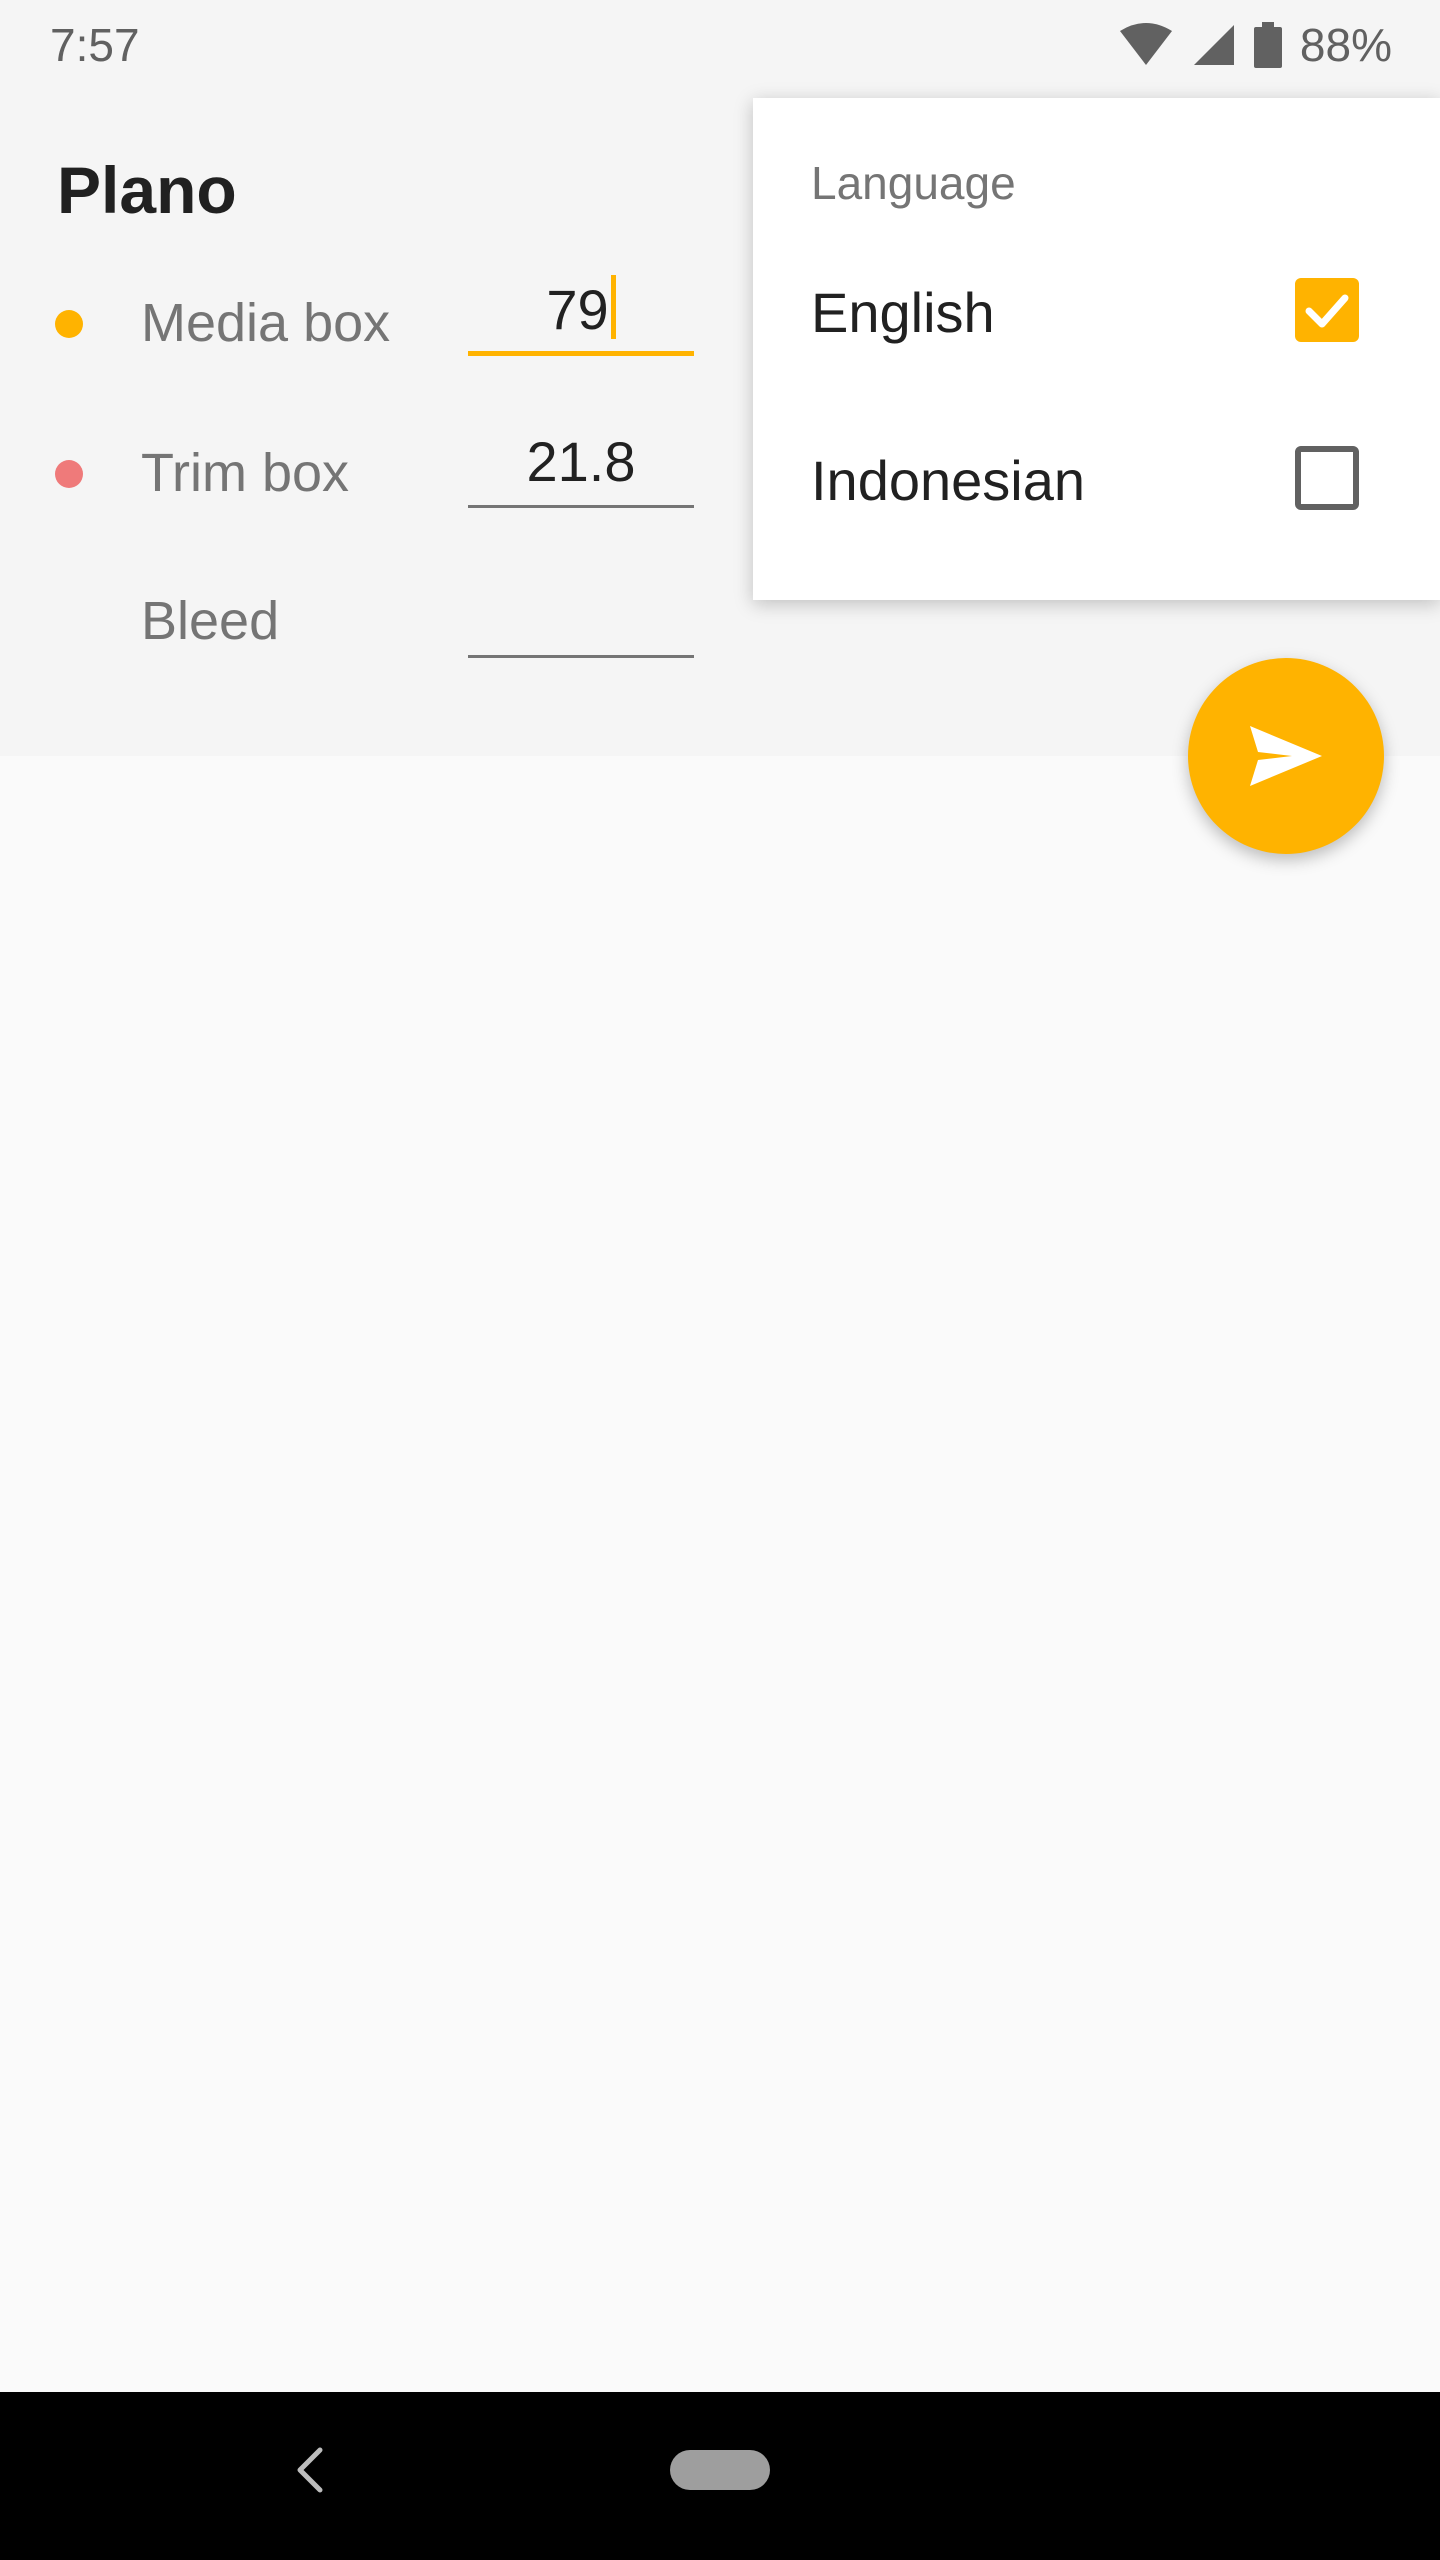  I want to click on media-box-input: 79, so click(581, 313).